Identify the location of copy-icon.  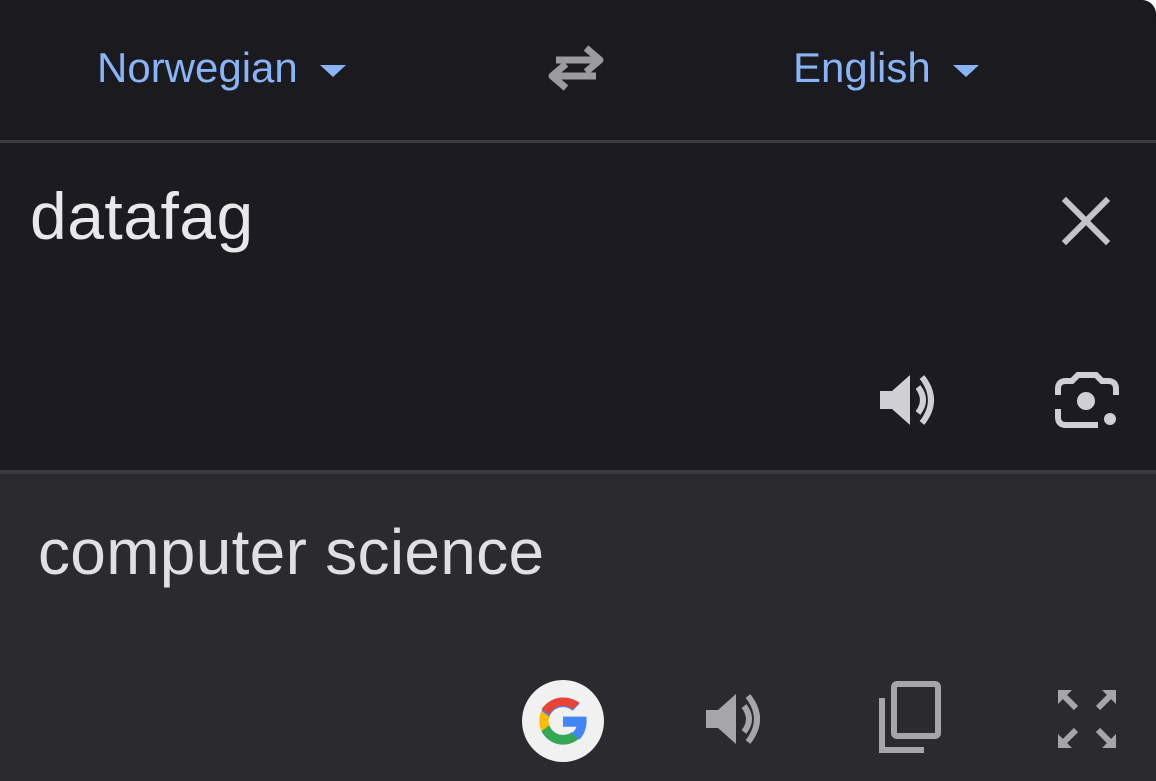
(909, 718).